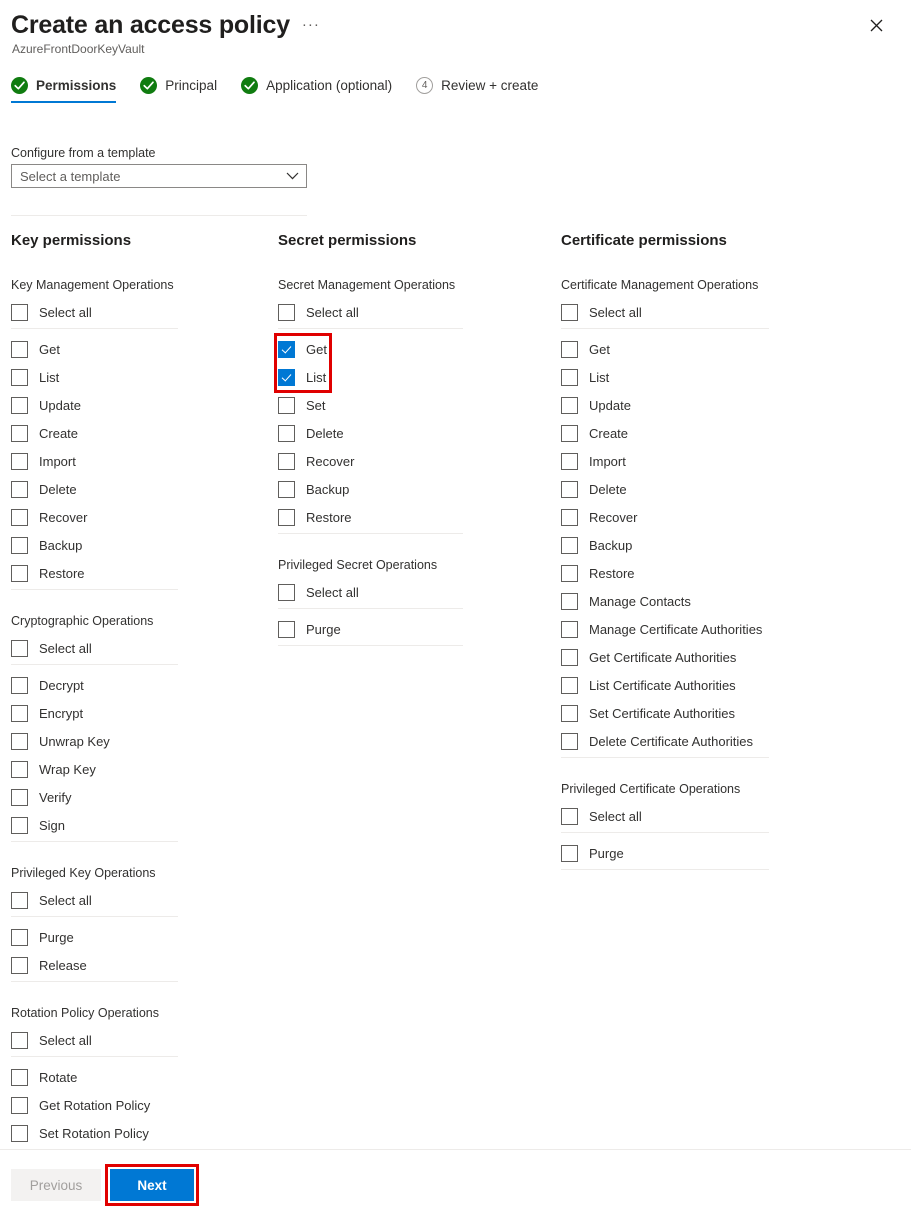 This screenshot has width=911, height=1209. I want to click on checkbox-key-permissions-set-rotation-policy: Set Rotation Policy, so click(131, 1133).